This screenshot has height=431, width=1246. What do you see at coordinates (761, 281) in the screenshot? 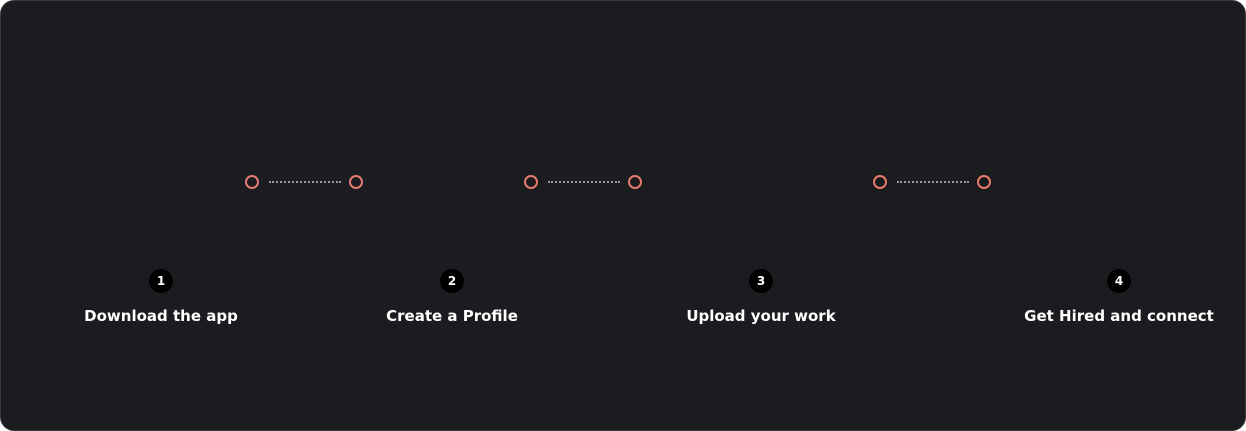
I see `step-number-badge: 3` at bounding box center [761, 281].